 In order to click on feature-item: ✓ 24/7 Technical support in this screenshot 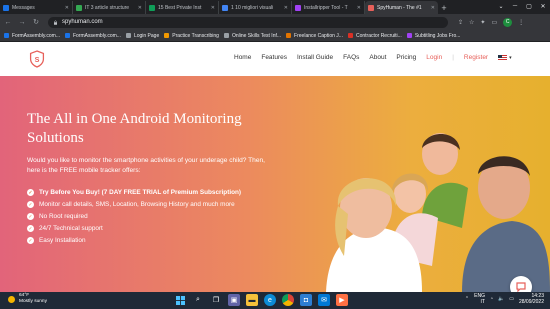, I will do `click(149, 229)`.